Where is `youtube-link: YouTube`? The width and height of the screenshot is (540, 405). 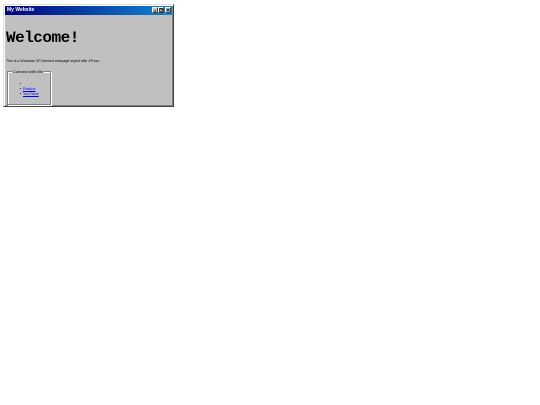
youtube-link: YouTube is located at coordinates (31, 93).